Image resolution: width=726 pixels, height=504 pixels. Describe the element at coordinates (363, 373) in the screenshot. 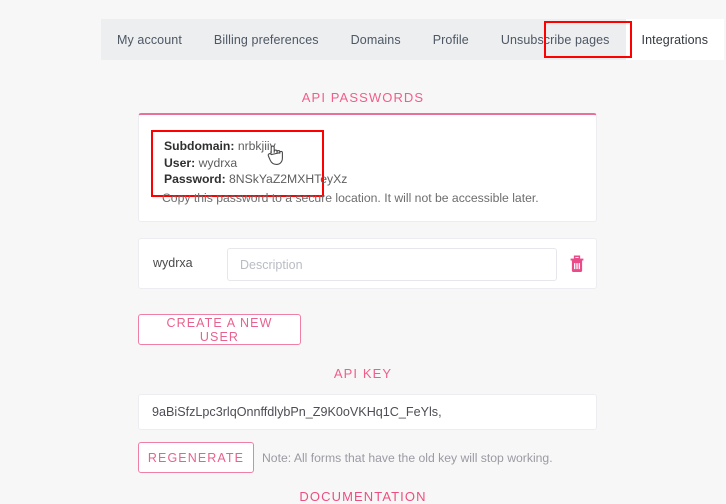

I see `api-key-heading: API KEY` at that location.